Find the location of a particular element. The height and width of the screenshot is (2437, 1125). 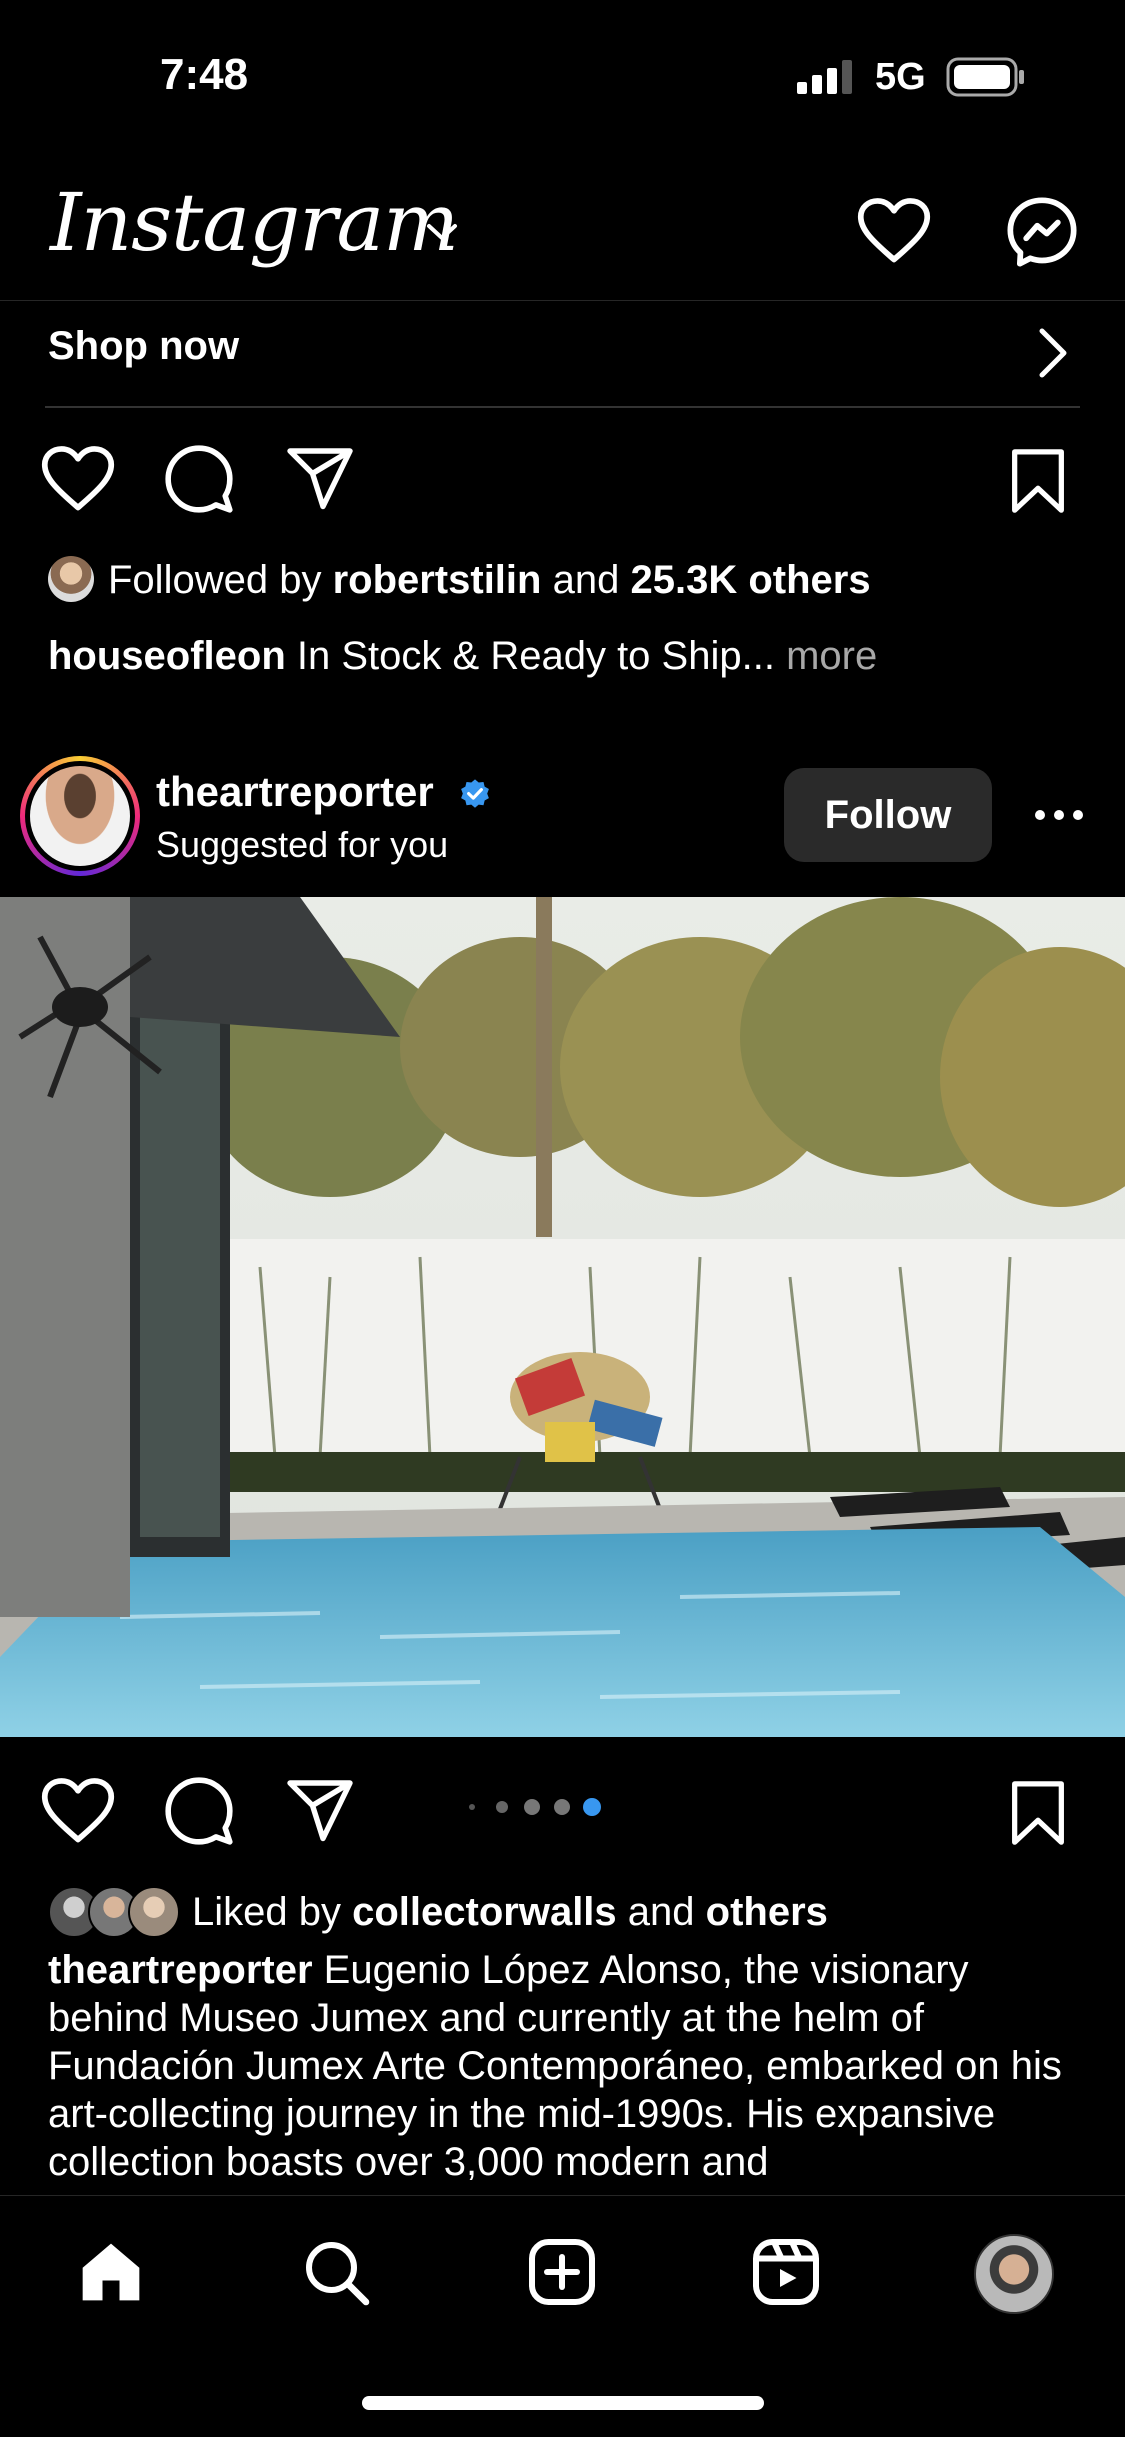

more-options-icon is located at coordinates (1059, 815).